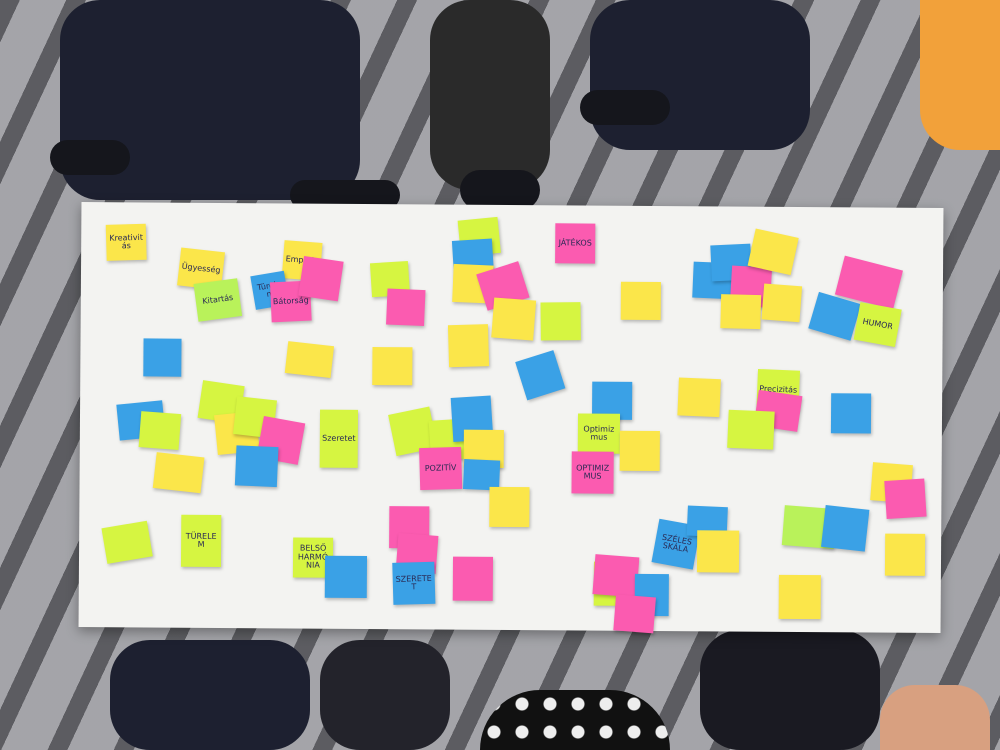 Image resolution: width=1000 pixels, height=750 pixels. What do you see at coordinates (575, 720) in the screenshot?
I see `polka-dot-dress` at bounding box center [575, 720].